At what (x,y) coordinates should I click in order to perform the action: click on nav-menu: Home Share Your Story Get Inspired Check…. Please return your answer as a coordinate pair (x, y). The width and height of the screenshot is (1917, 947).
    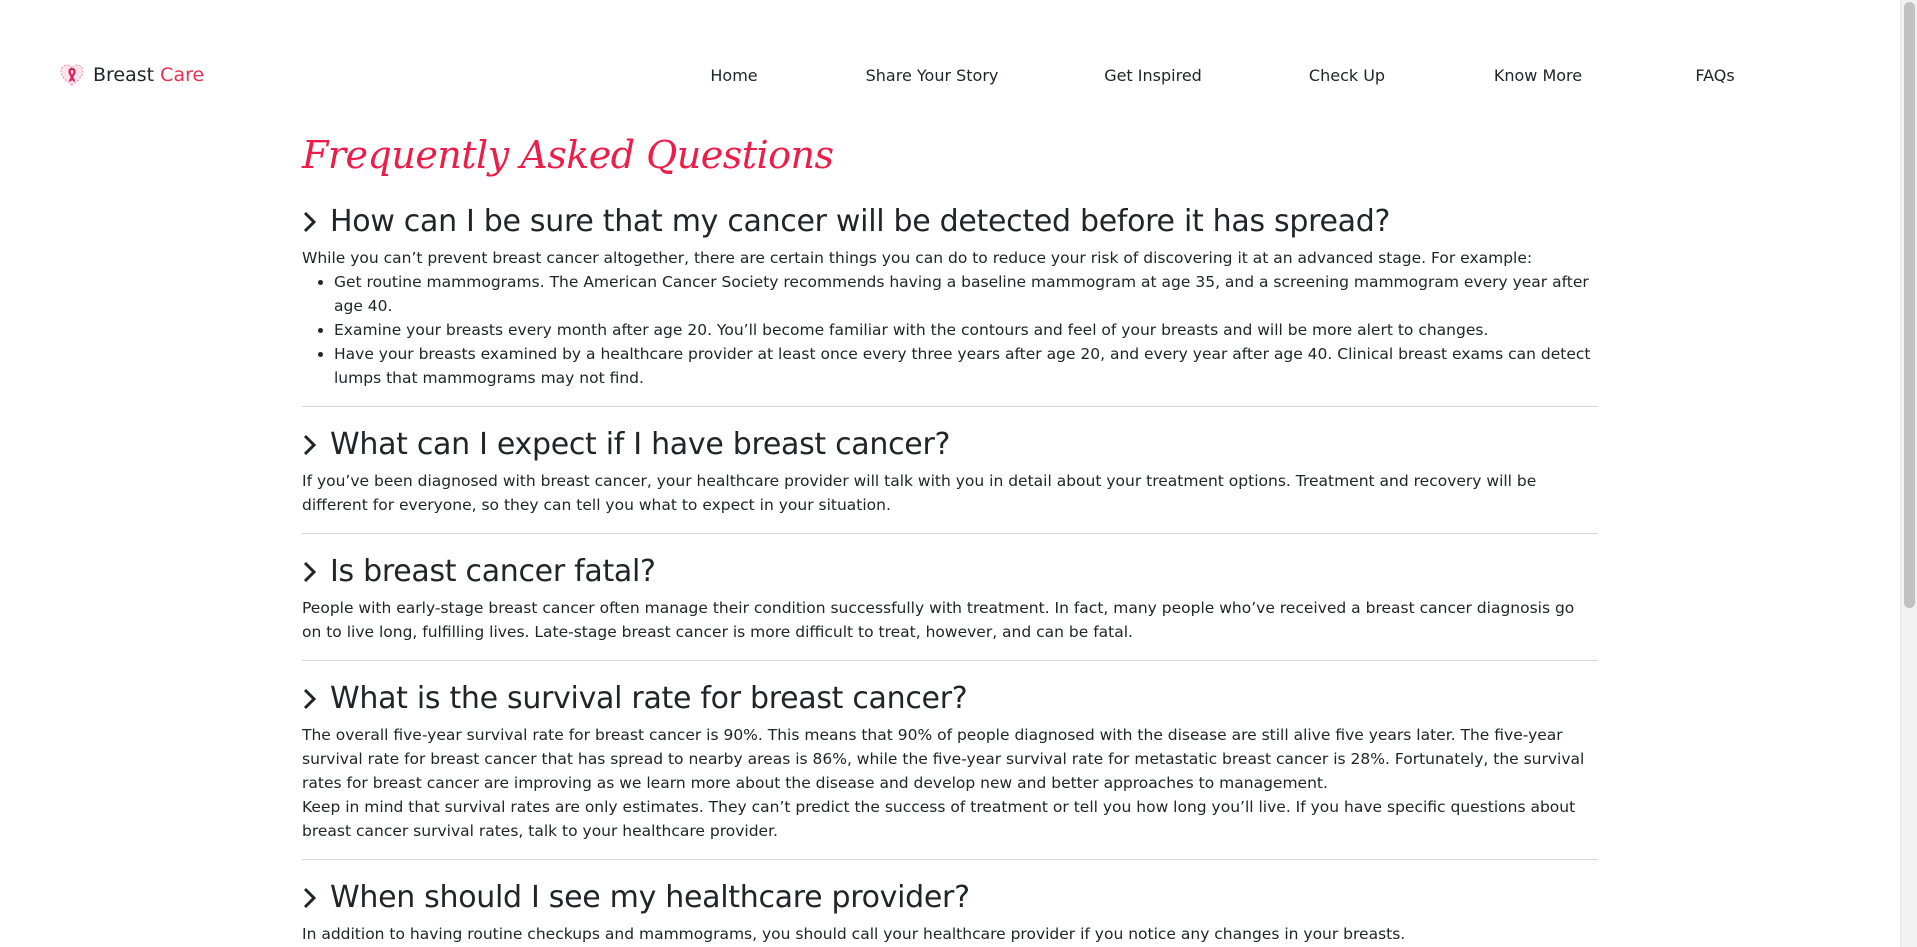
    Looking at the image, I should click on (950, 78).